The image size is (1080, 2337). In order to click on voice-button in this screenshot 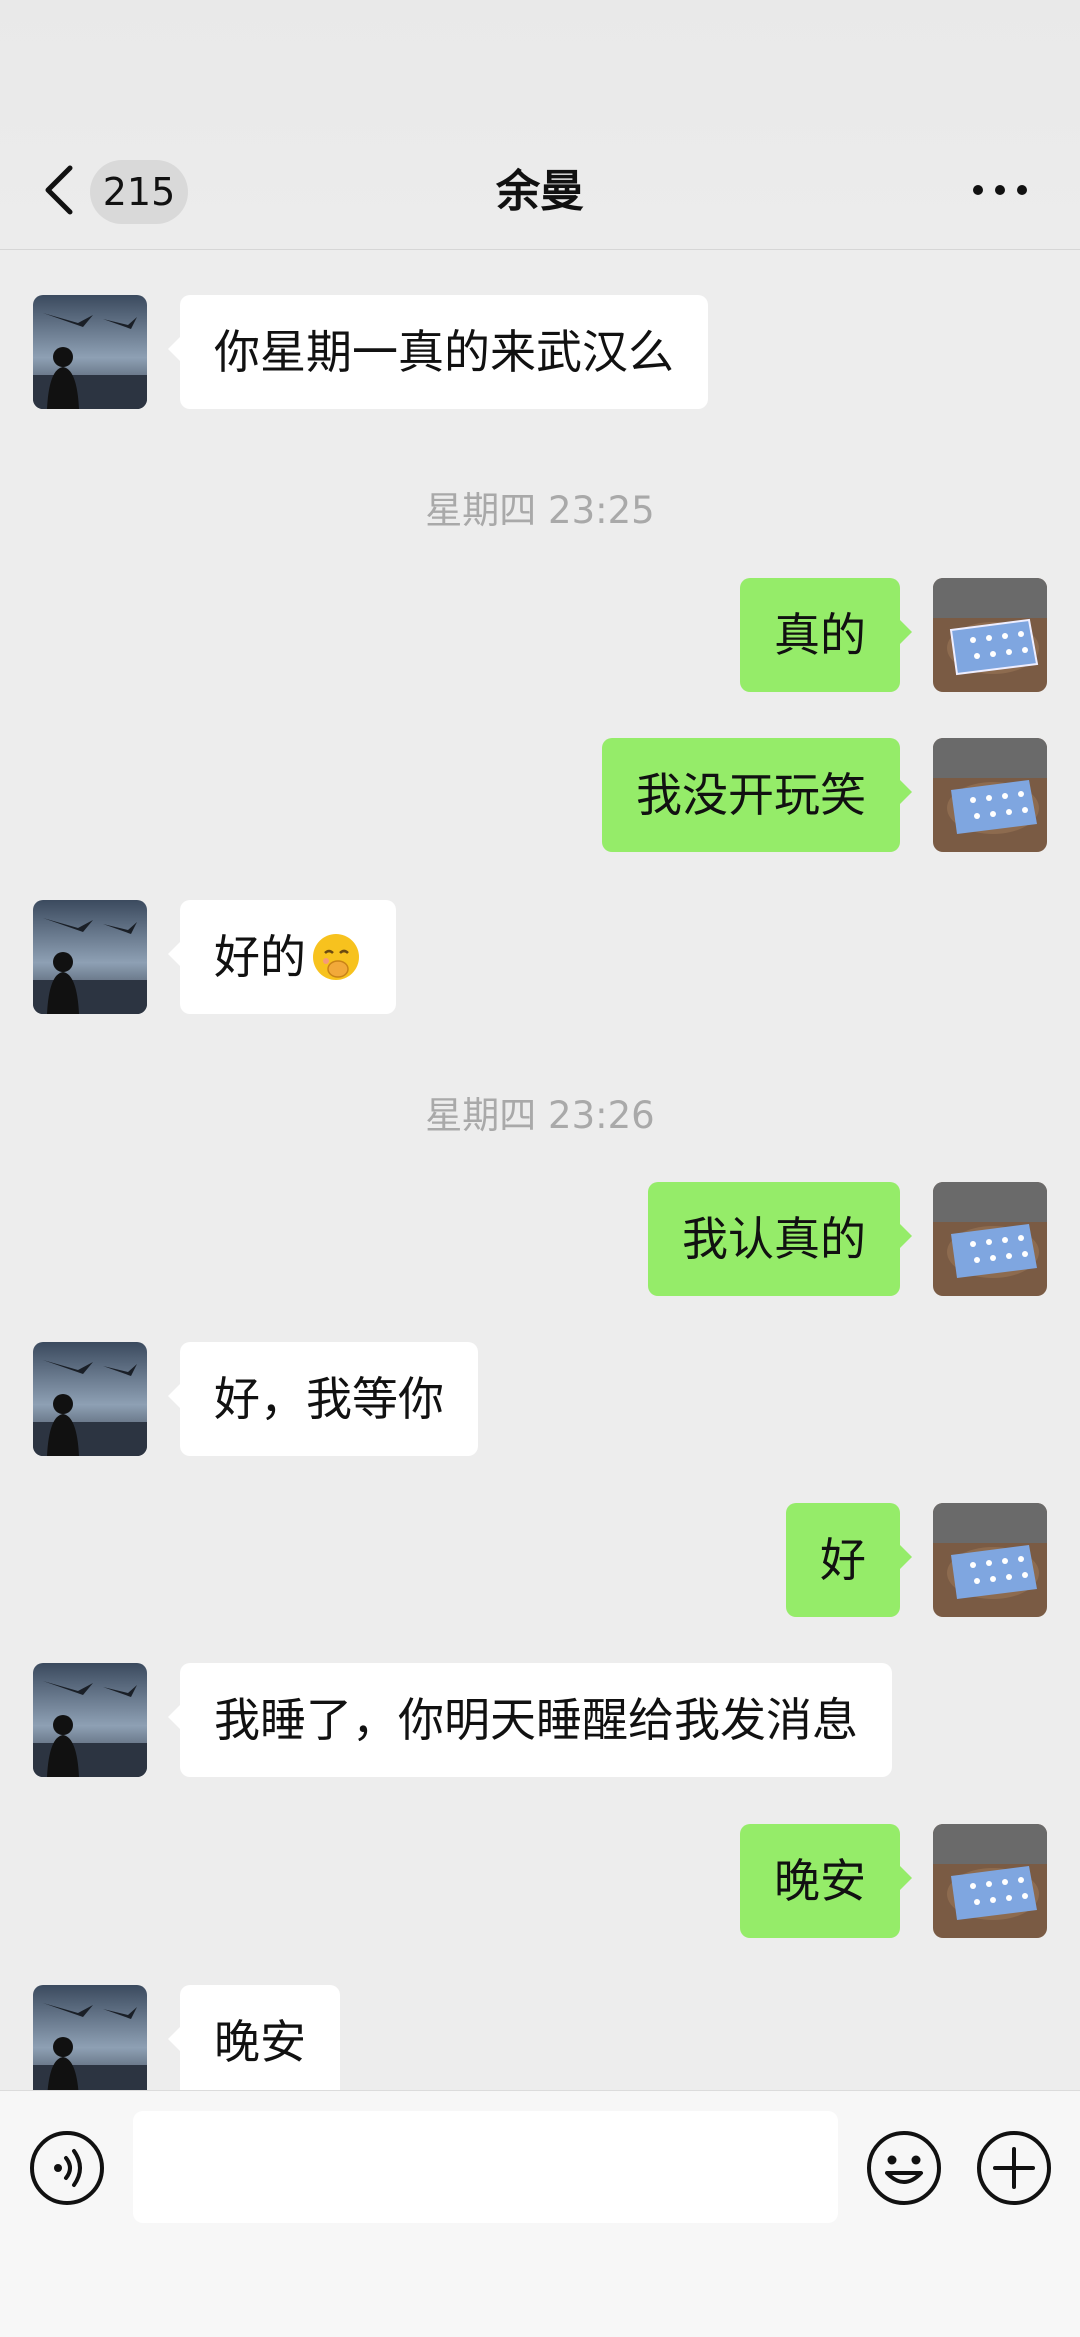, I will do `click(67, 2168)`.